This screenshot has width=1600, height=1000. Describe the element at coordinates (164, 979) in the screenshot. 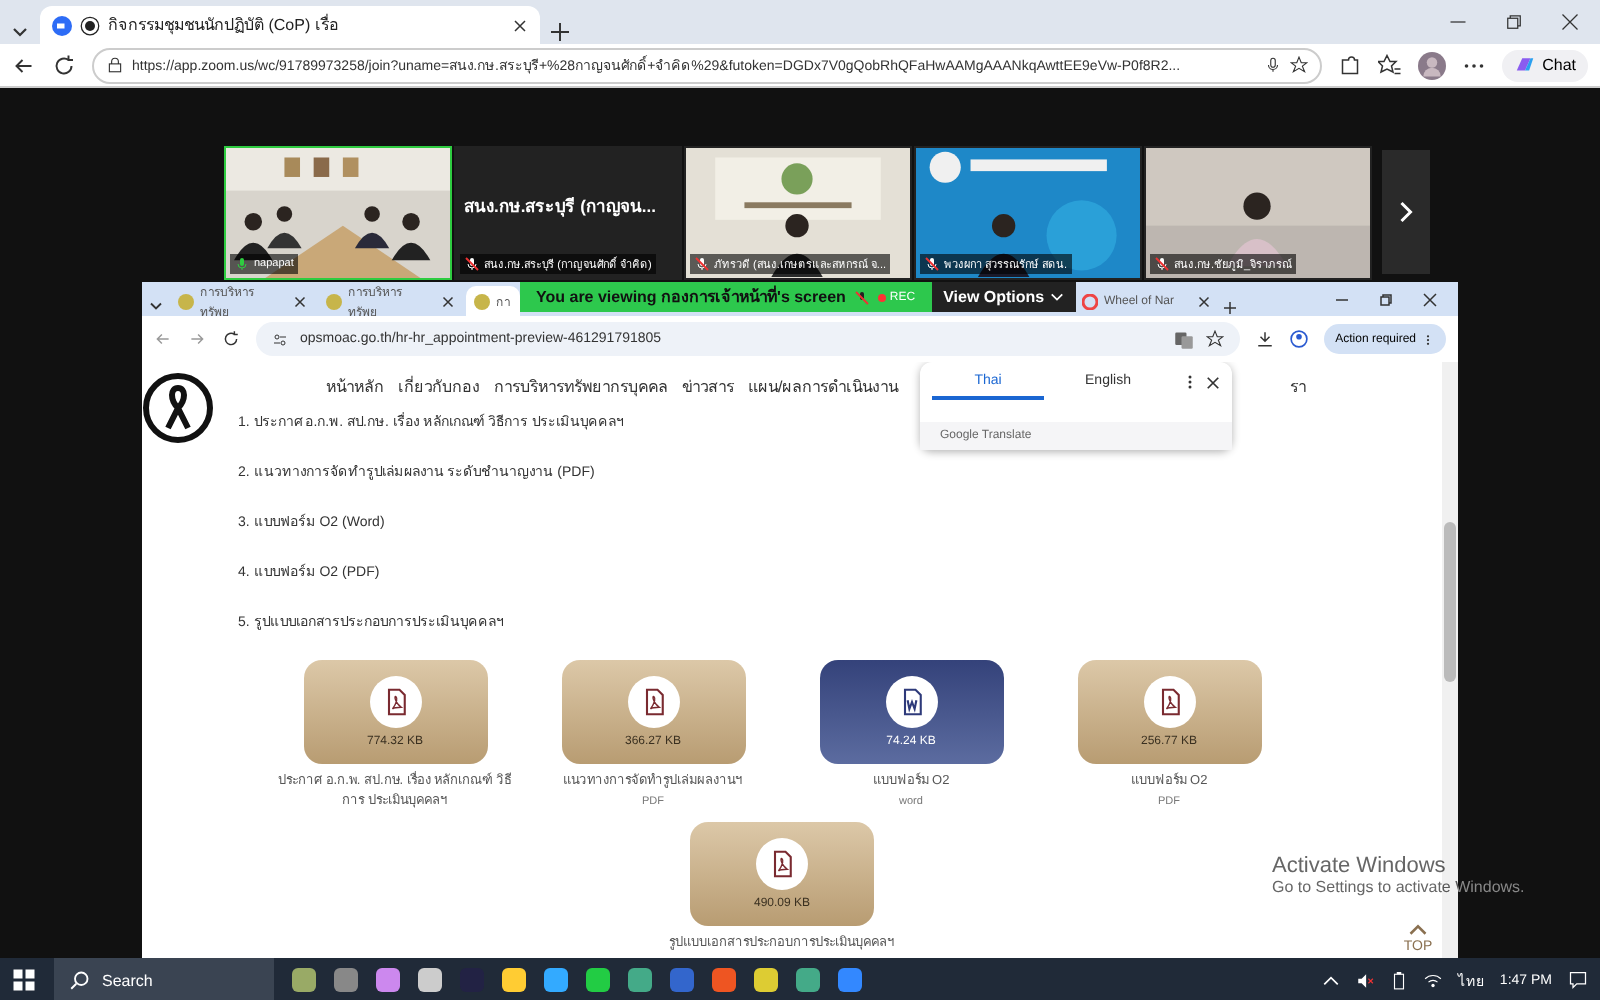

I see `search-field: Search` at that location.